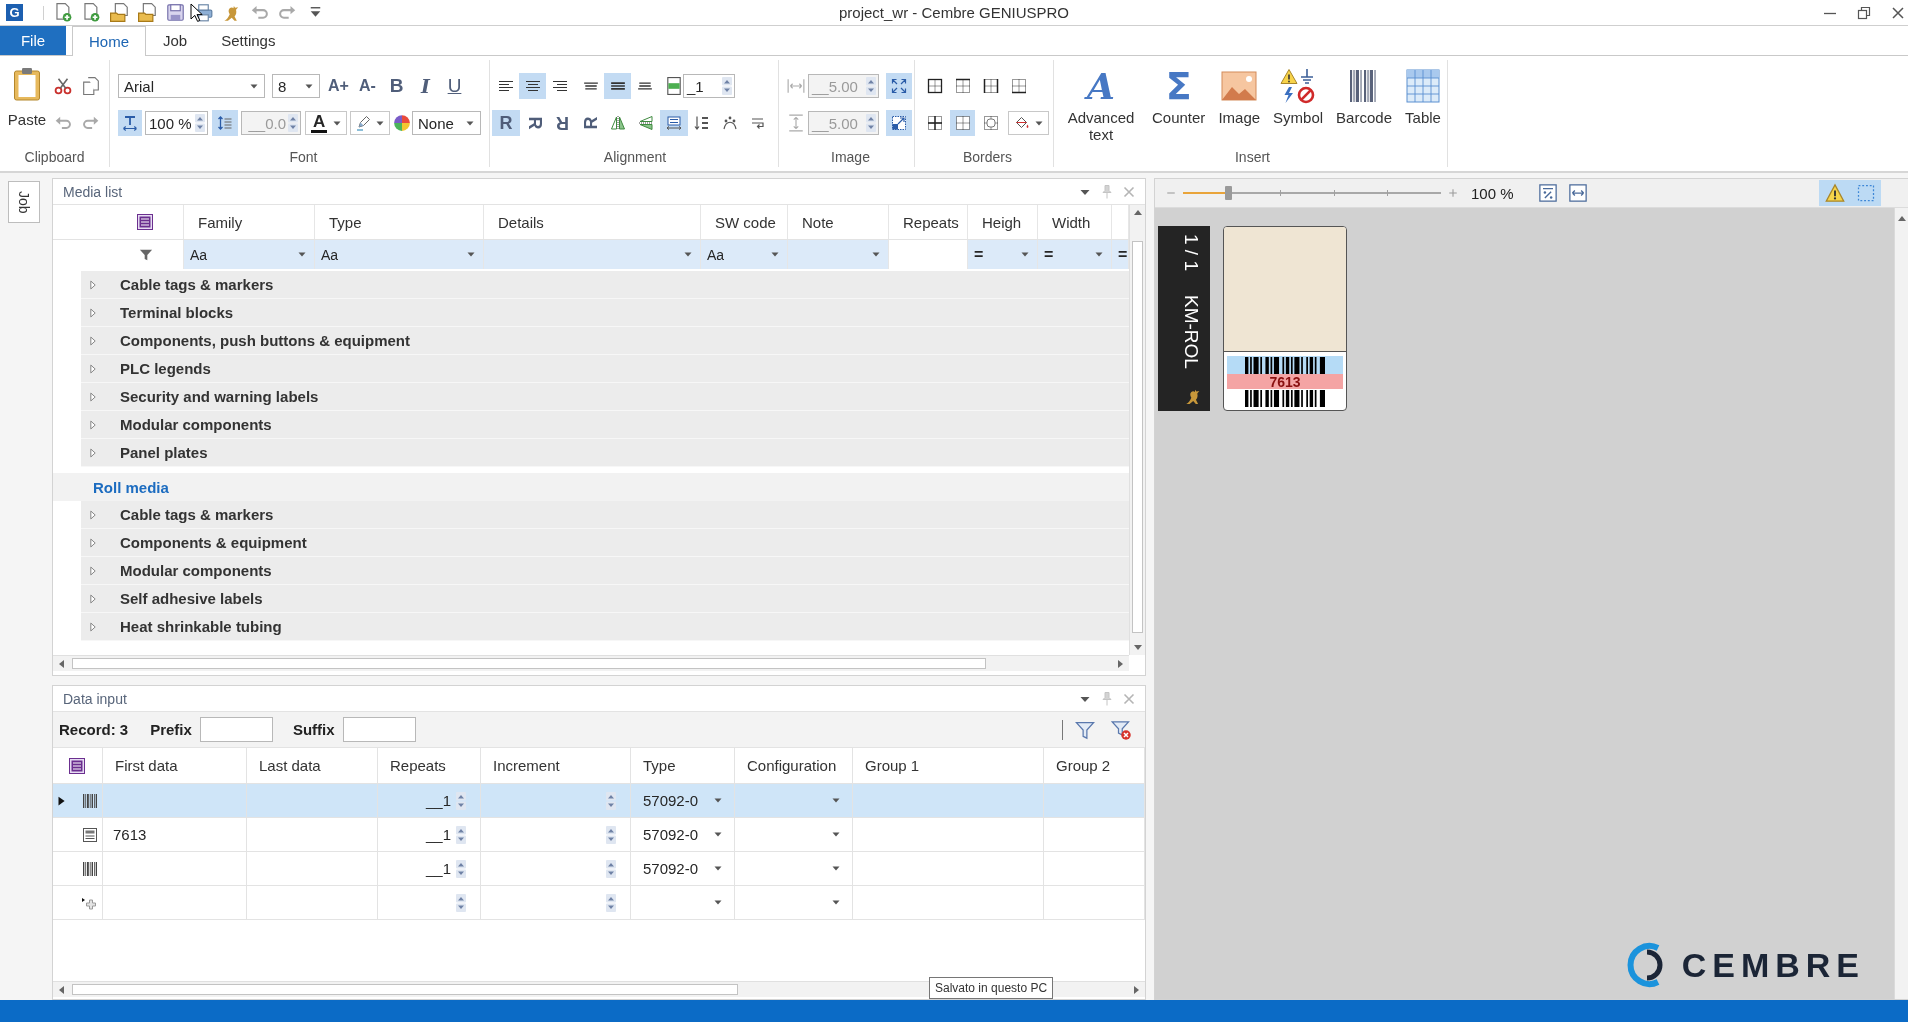  What do you see at coordinates (91, 86) in the screenshot?
I see `copy-icon` at bounding box center [91, 86].